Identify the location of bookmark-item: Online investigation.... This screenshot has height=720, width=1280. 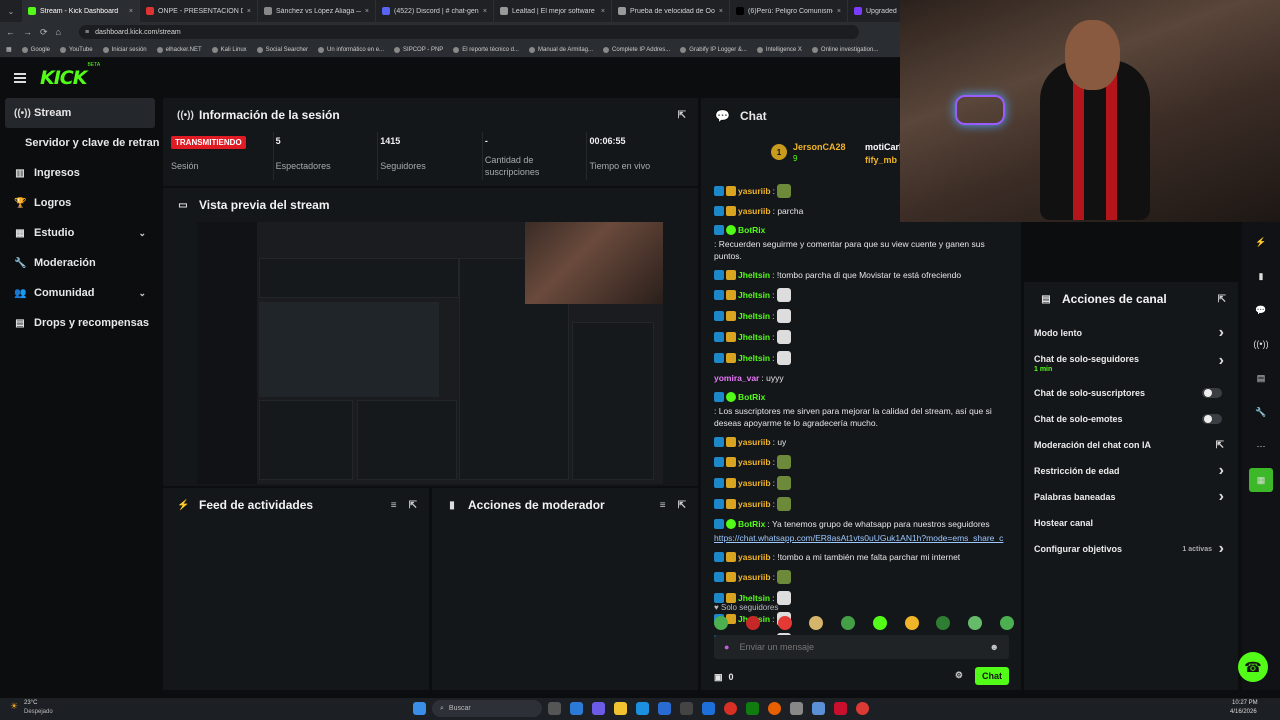
(844, 49).